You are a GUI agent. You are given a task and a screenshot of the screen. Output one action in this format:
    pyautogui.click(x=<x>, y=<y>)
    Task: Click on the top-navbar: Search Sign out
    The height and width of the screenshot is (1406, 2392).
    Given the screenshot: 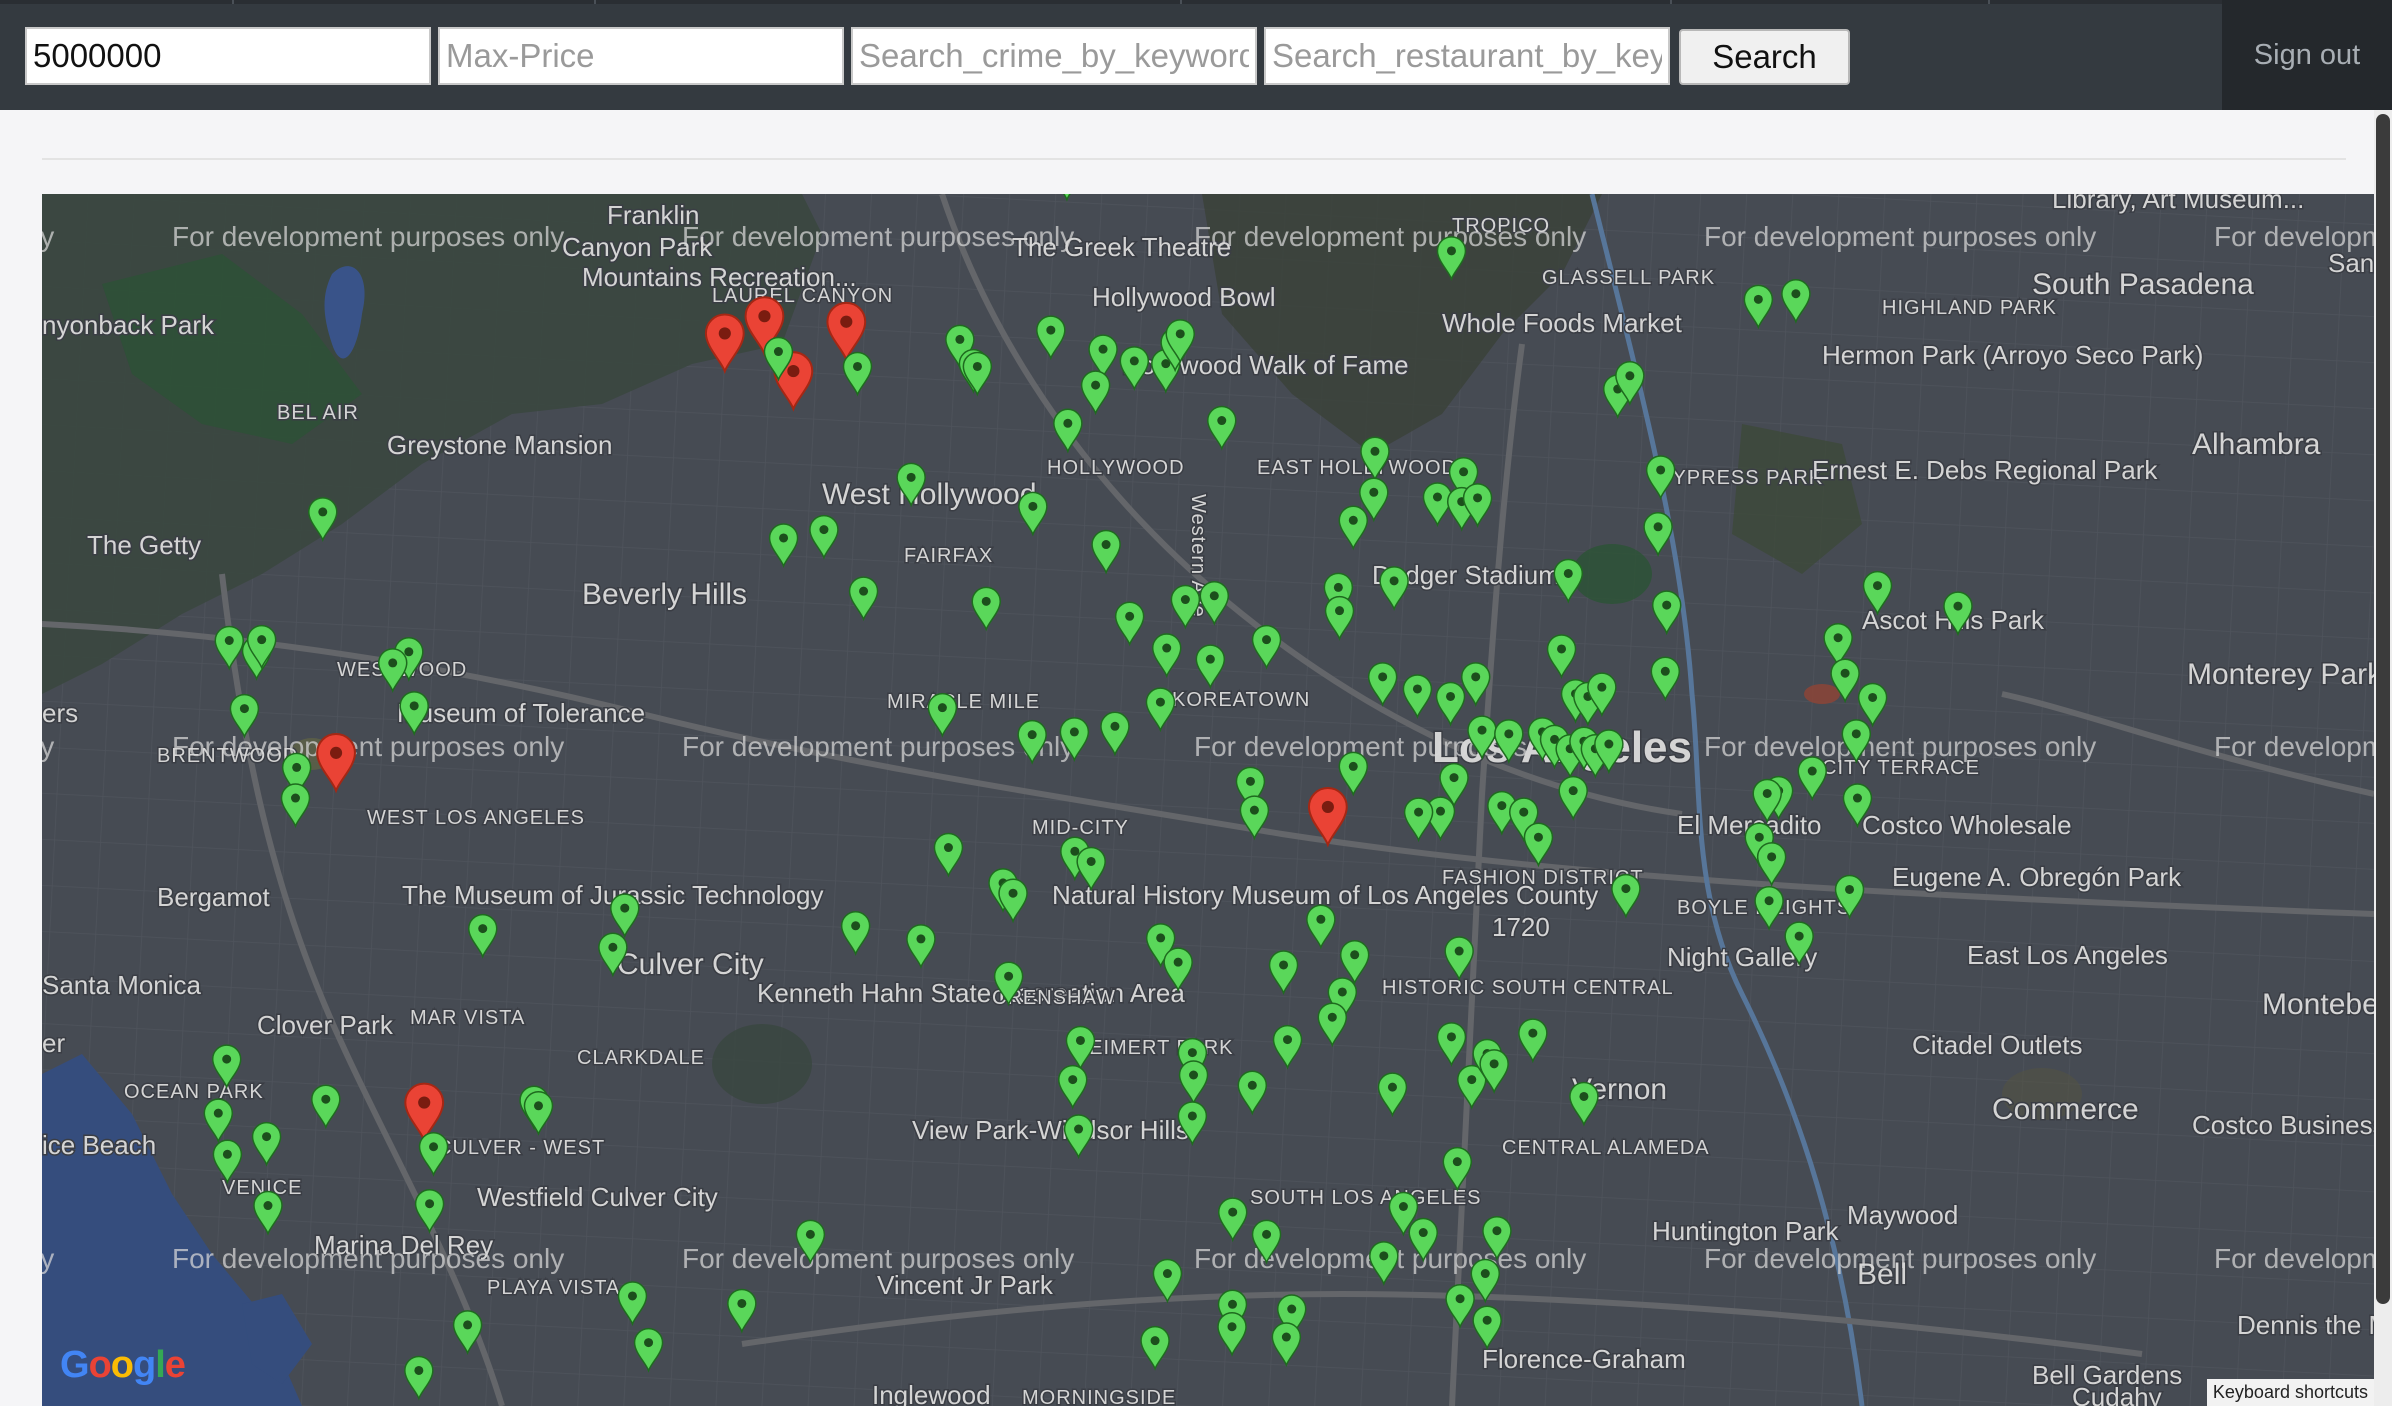 What is the action you would take?
    pyautogui.click(x=1196, y=55)
    